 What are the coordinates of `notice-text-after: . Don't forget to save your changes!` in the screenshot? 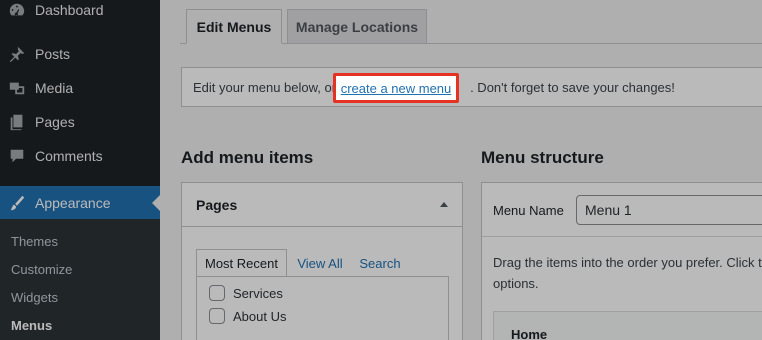 It's located at (572, 87).